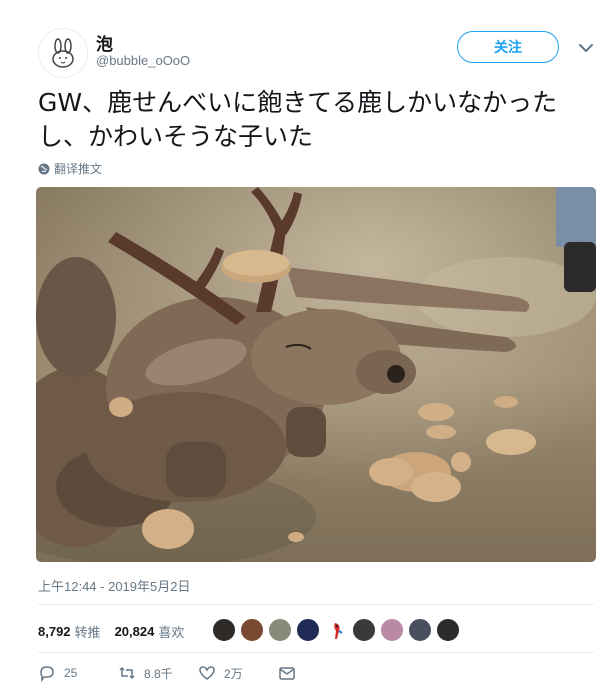  I want to click on chevron-down-icon, so click(586, 48).